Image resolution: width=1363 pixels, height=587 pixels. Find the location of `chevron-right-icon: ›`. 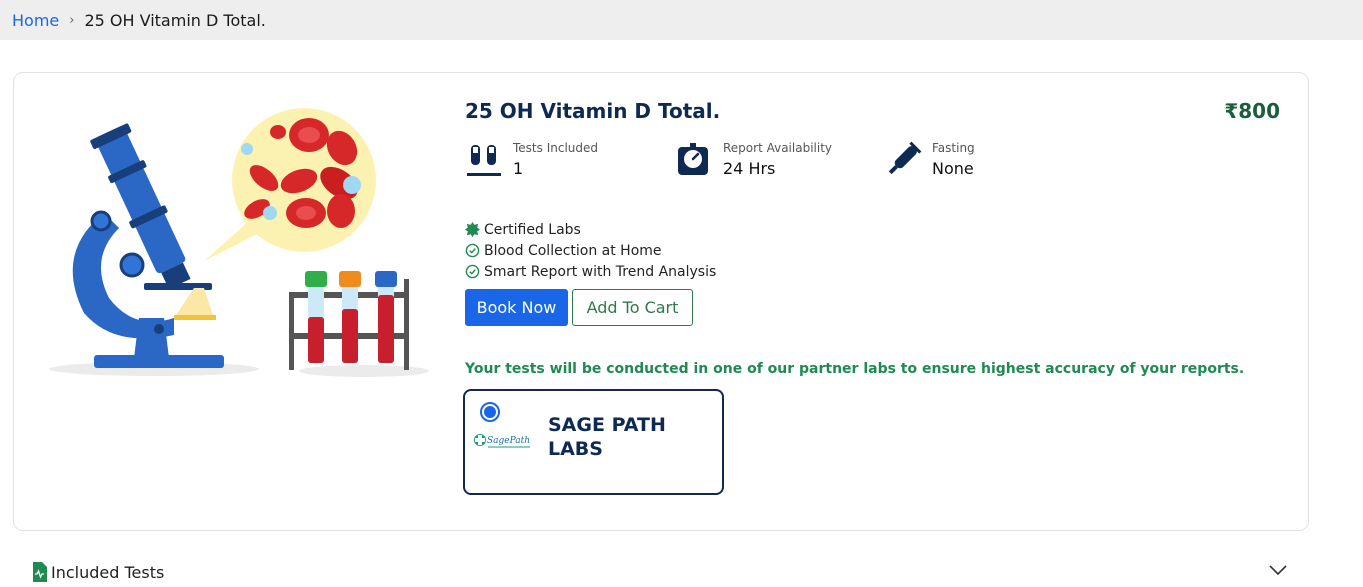

chevron-right-icon: › is located at coordinates (72, 20).